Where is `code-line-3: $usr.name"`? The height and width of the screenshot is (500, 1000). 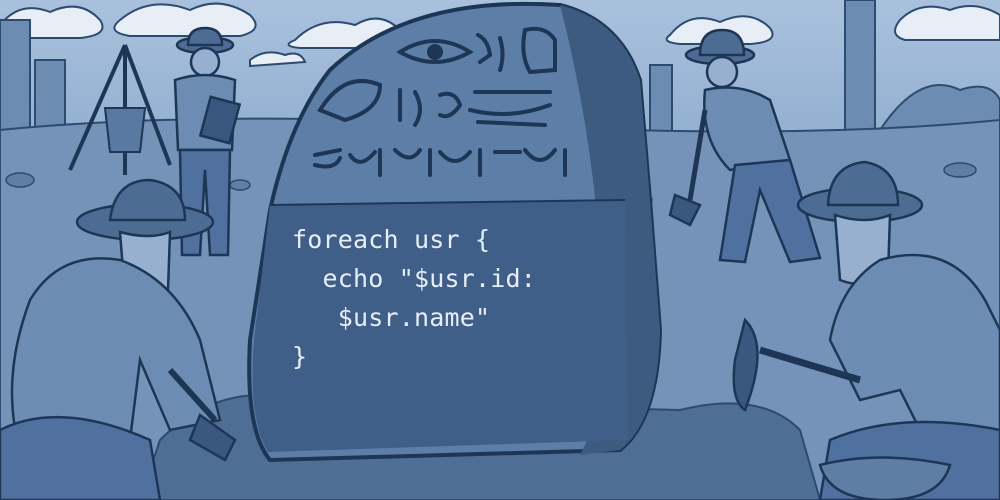 code-line-3: $usr.name" is located at coordinates (391, 317).